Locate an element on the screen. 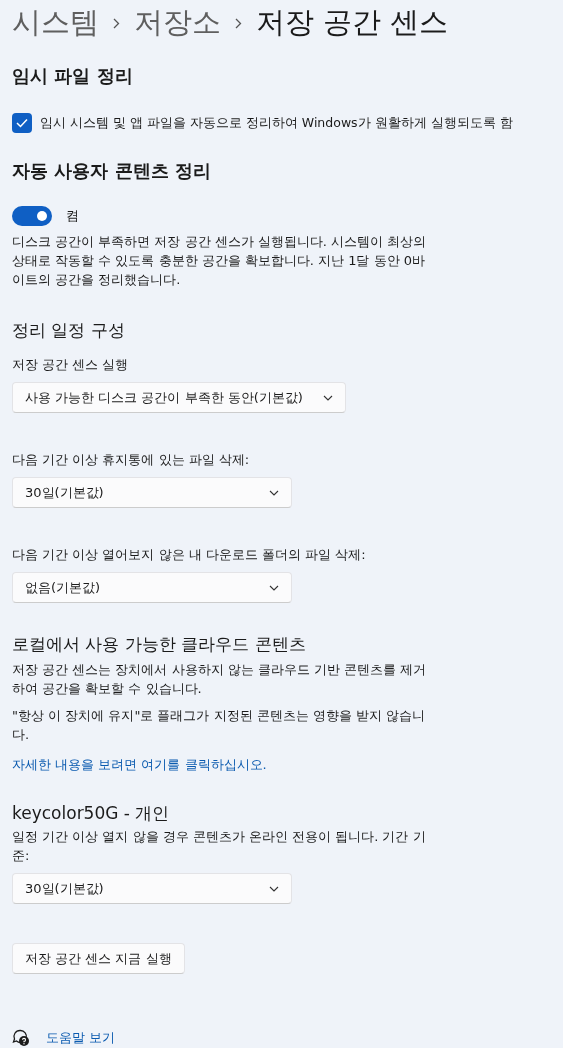 Image resolution: width=563 pixels, height=1048 pixels. check-icon is located at coordinates (22, 123).